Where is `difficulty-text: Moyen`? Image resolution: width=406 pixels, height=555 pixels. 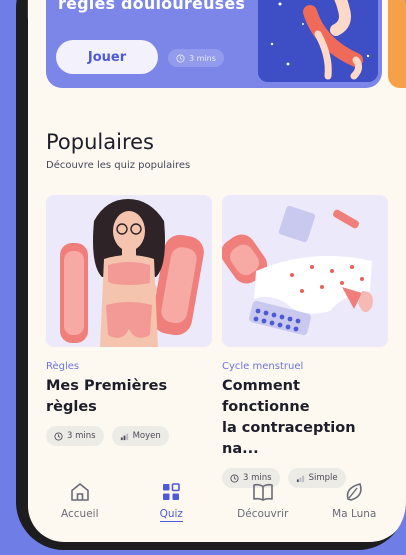 difficulty-text: Moyen is located at coordinates (146, 436).